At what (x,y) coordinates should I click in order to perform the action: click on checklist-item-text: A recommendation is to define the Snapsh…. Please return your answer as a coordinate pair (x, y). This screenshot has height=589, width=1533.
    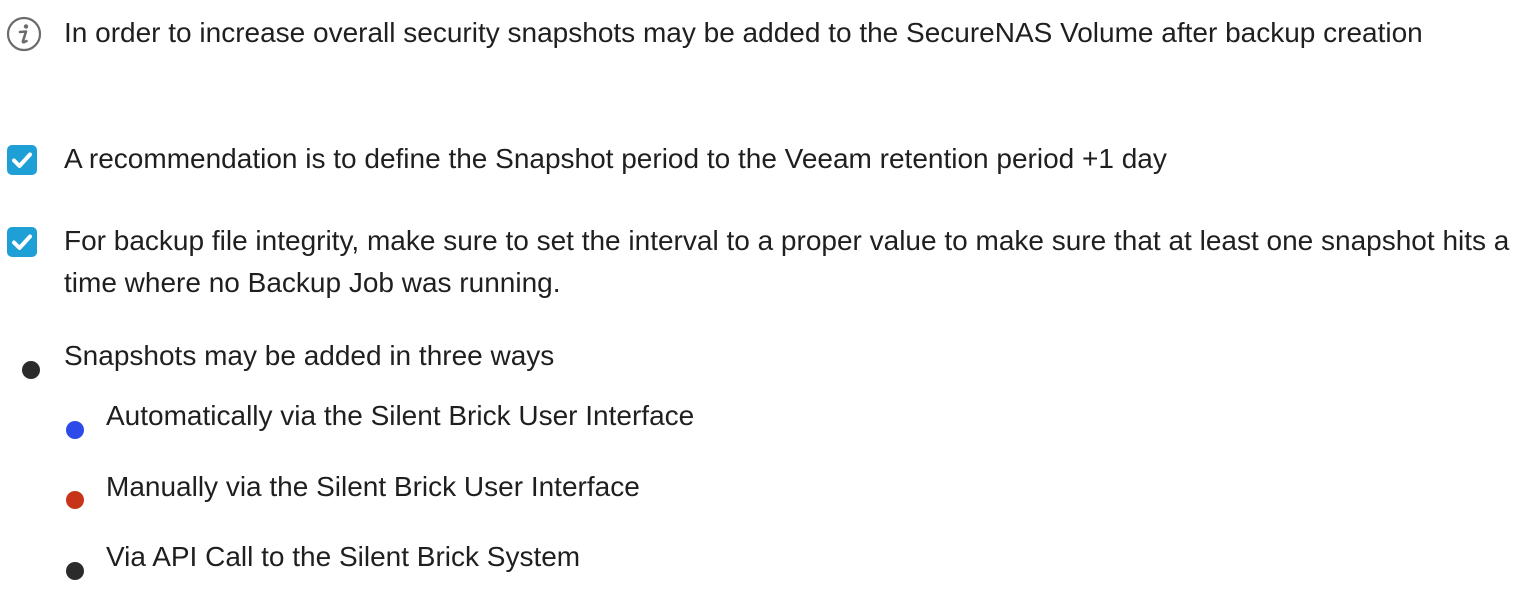
    Looking at the image, I should click on (615, 158).